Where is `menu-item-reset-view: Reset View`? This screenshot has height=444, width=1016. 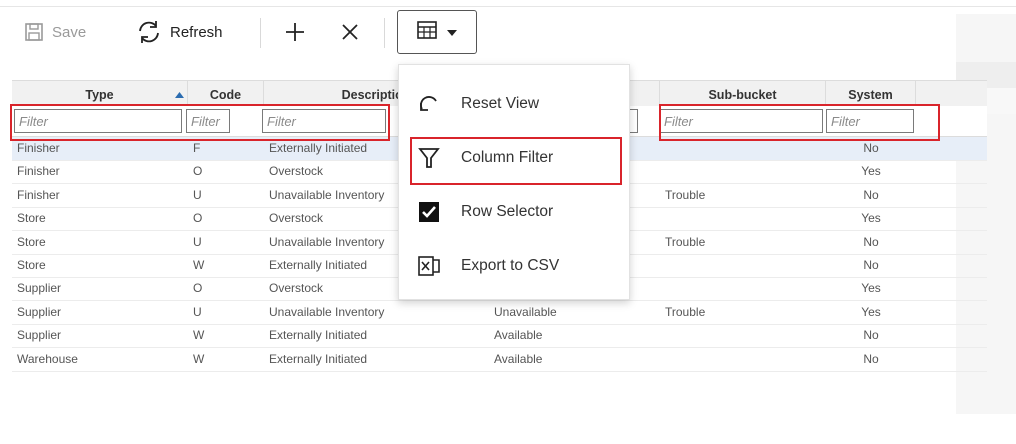
menu-item-reset-view: Reset View is located at coordinates (515, 104).